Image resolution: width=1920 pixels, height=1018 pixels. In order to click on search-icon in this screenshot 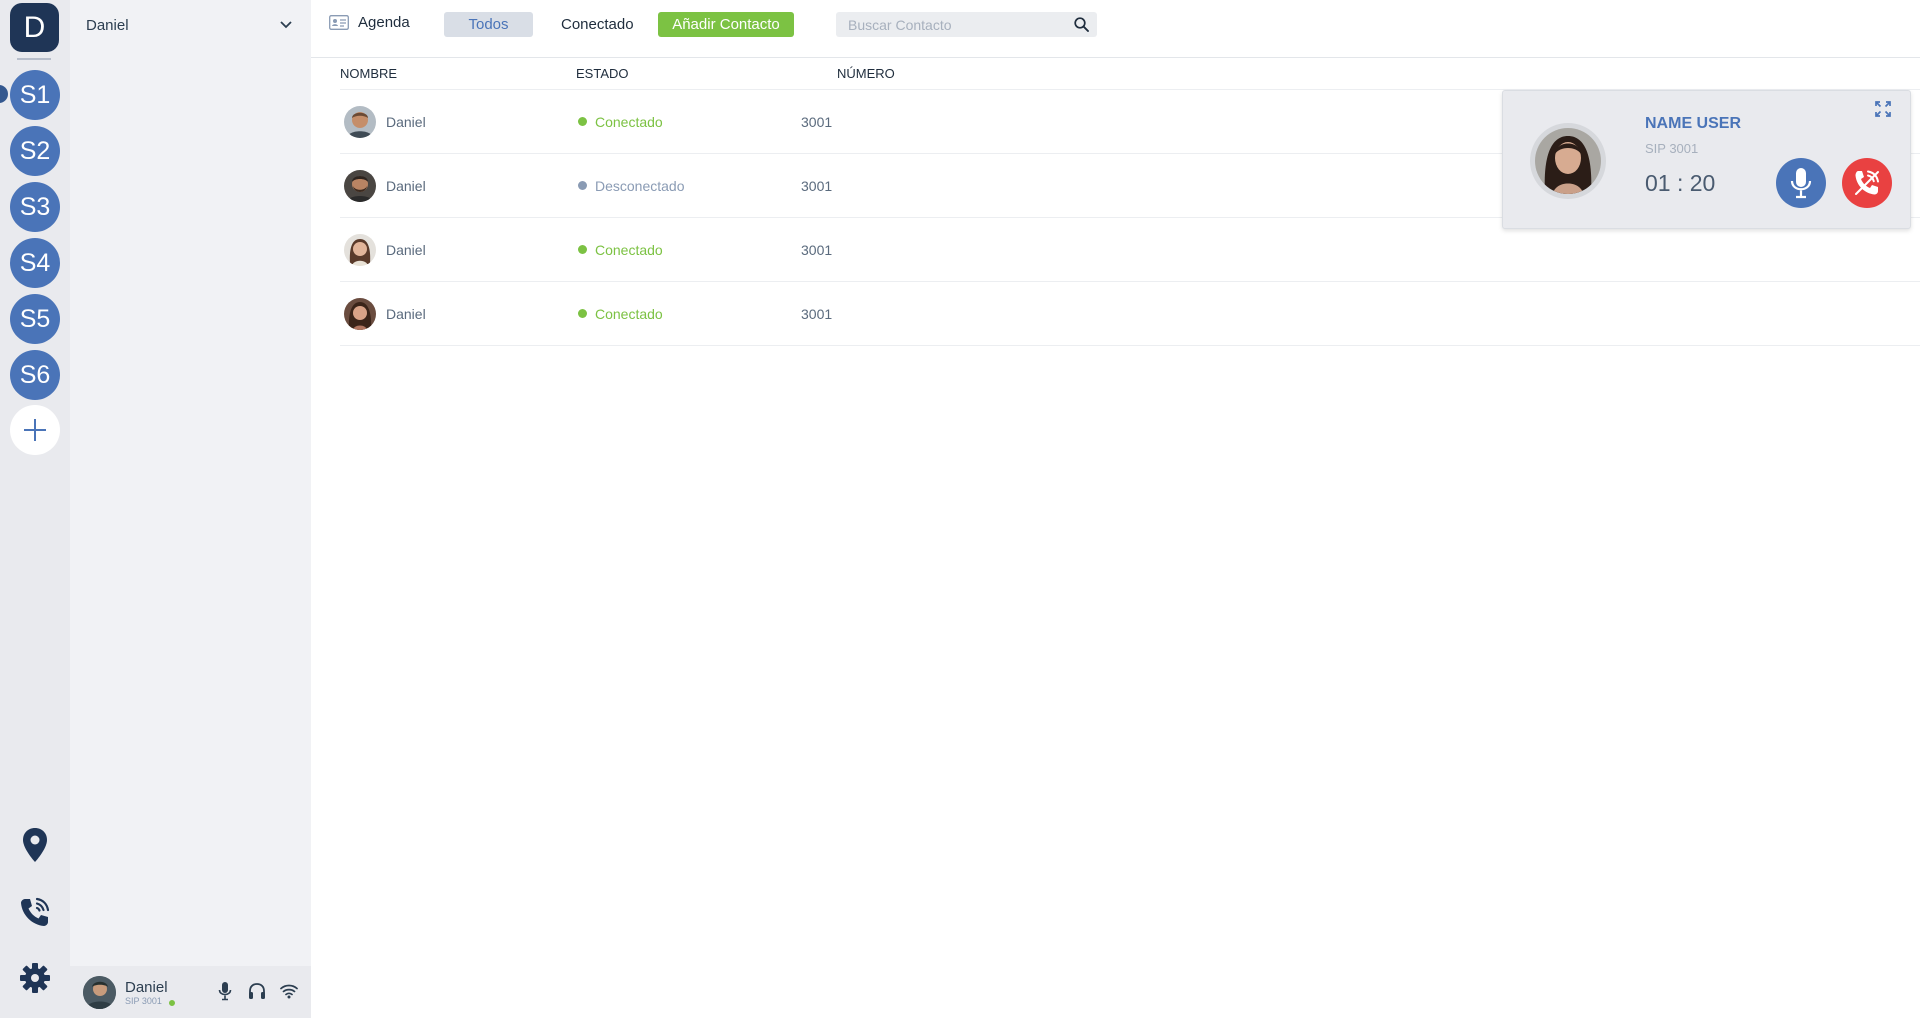, I will do `click(1081, 24)`.